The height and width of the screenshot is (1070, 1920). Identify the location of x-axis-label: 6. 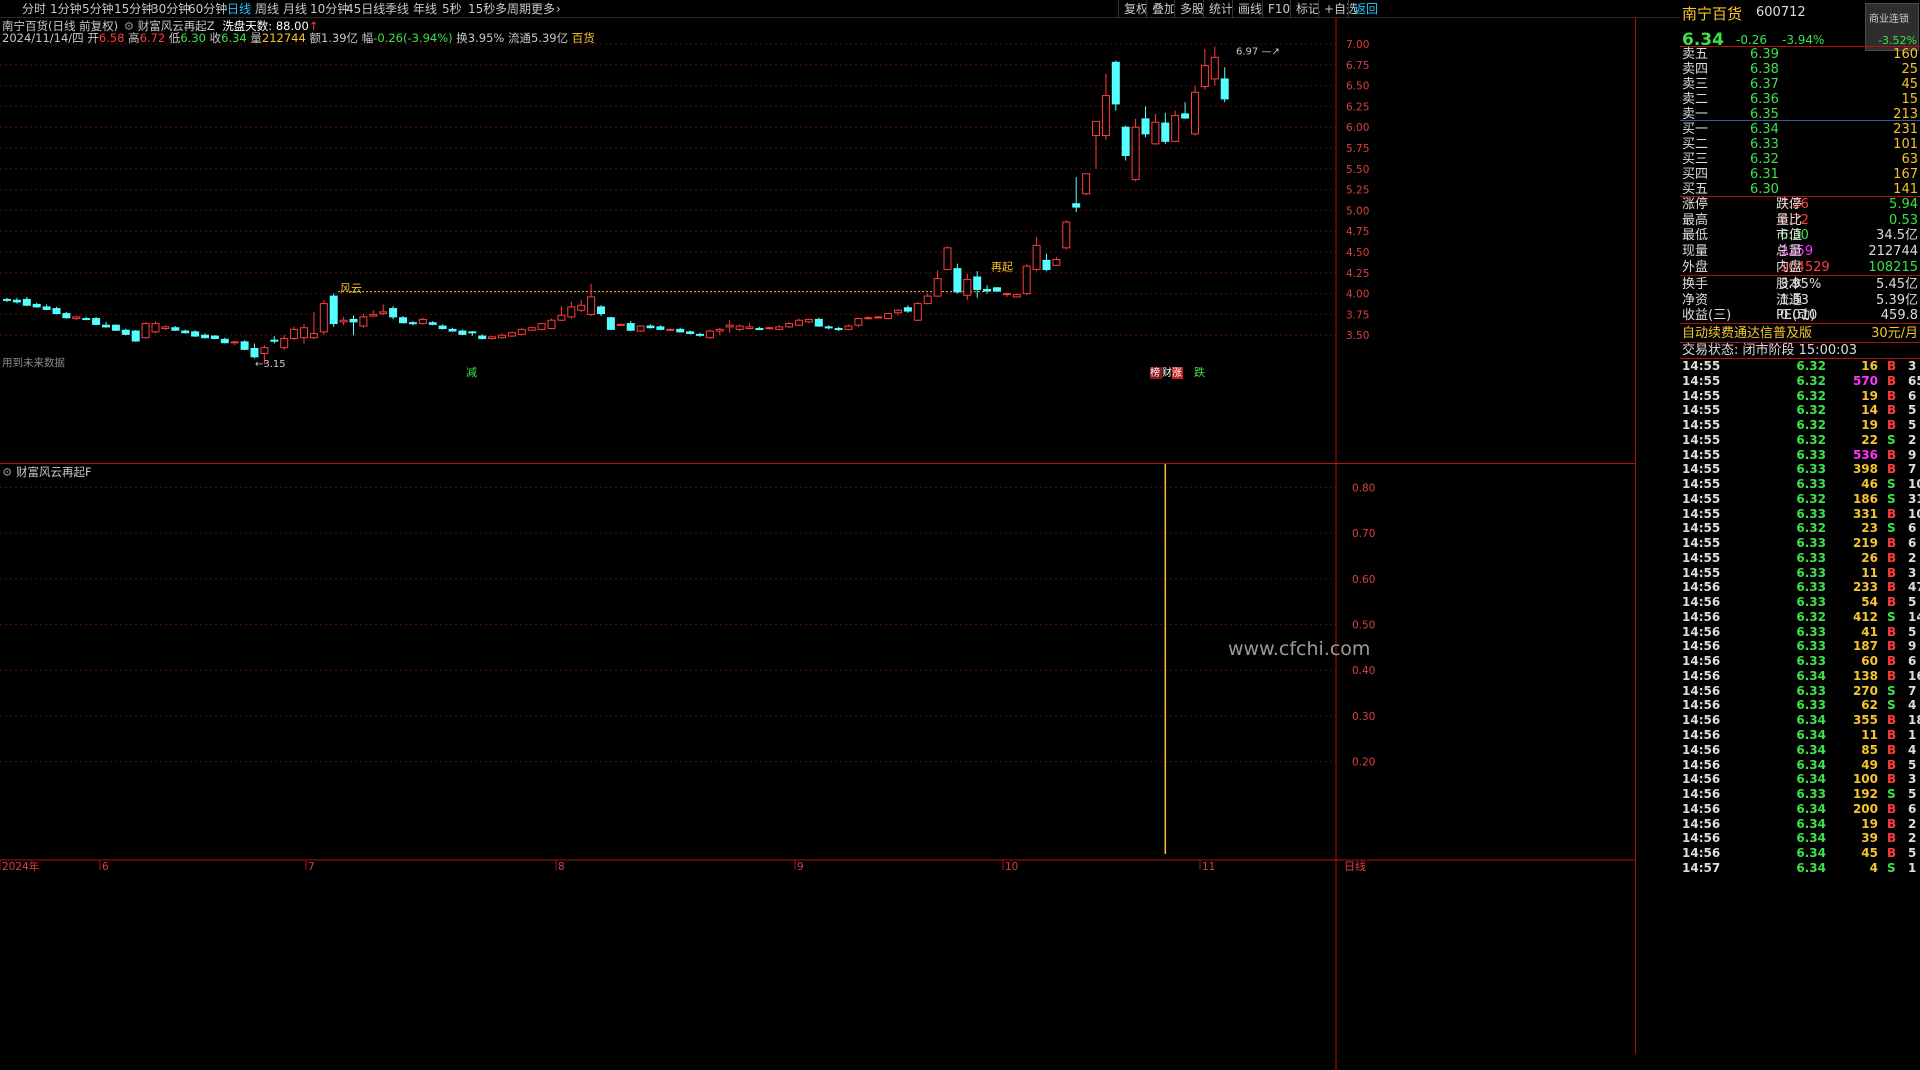
(105, 867).